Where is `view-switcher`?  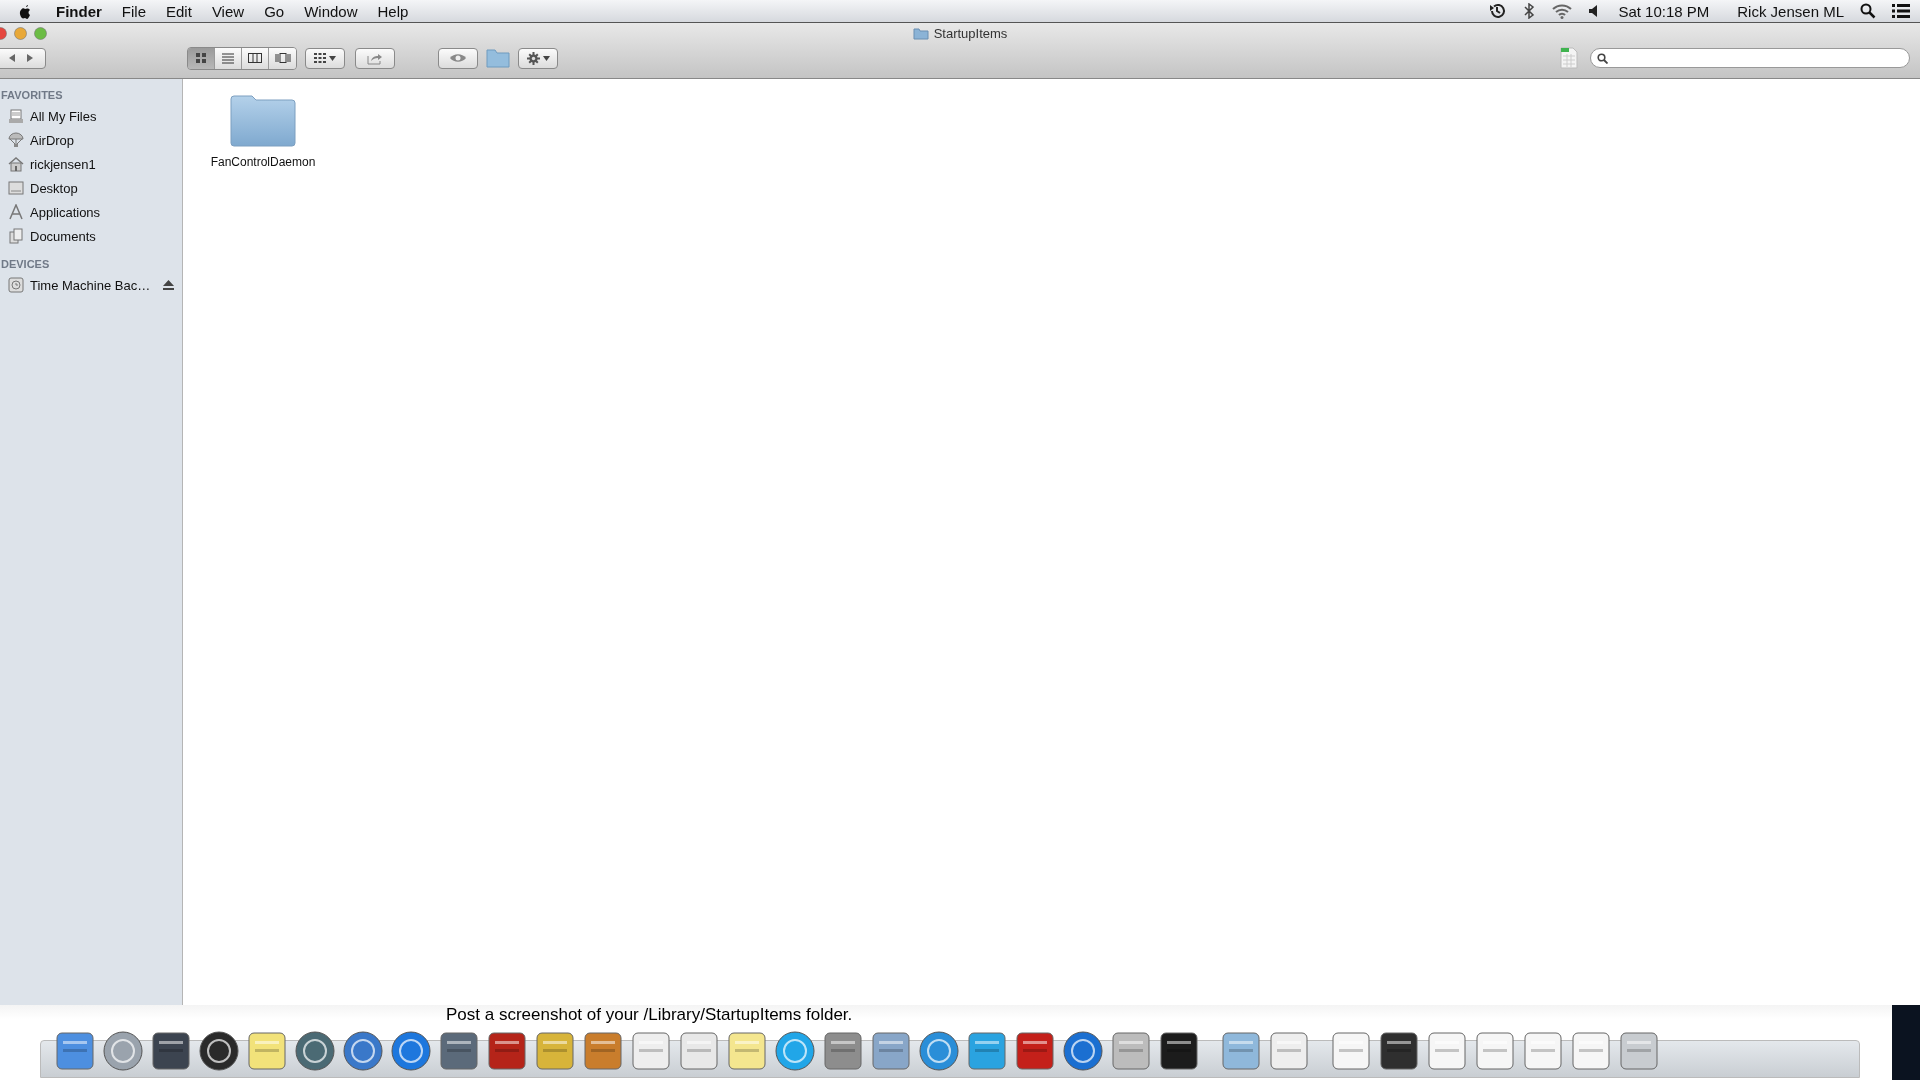
view-switcher is located at coordinates (242, 58).